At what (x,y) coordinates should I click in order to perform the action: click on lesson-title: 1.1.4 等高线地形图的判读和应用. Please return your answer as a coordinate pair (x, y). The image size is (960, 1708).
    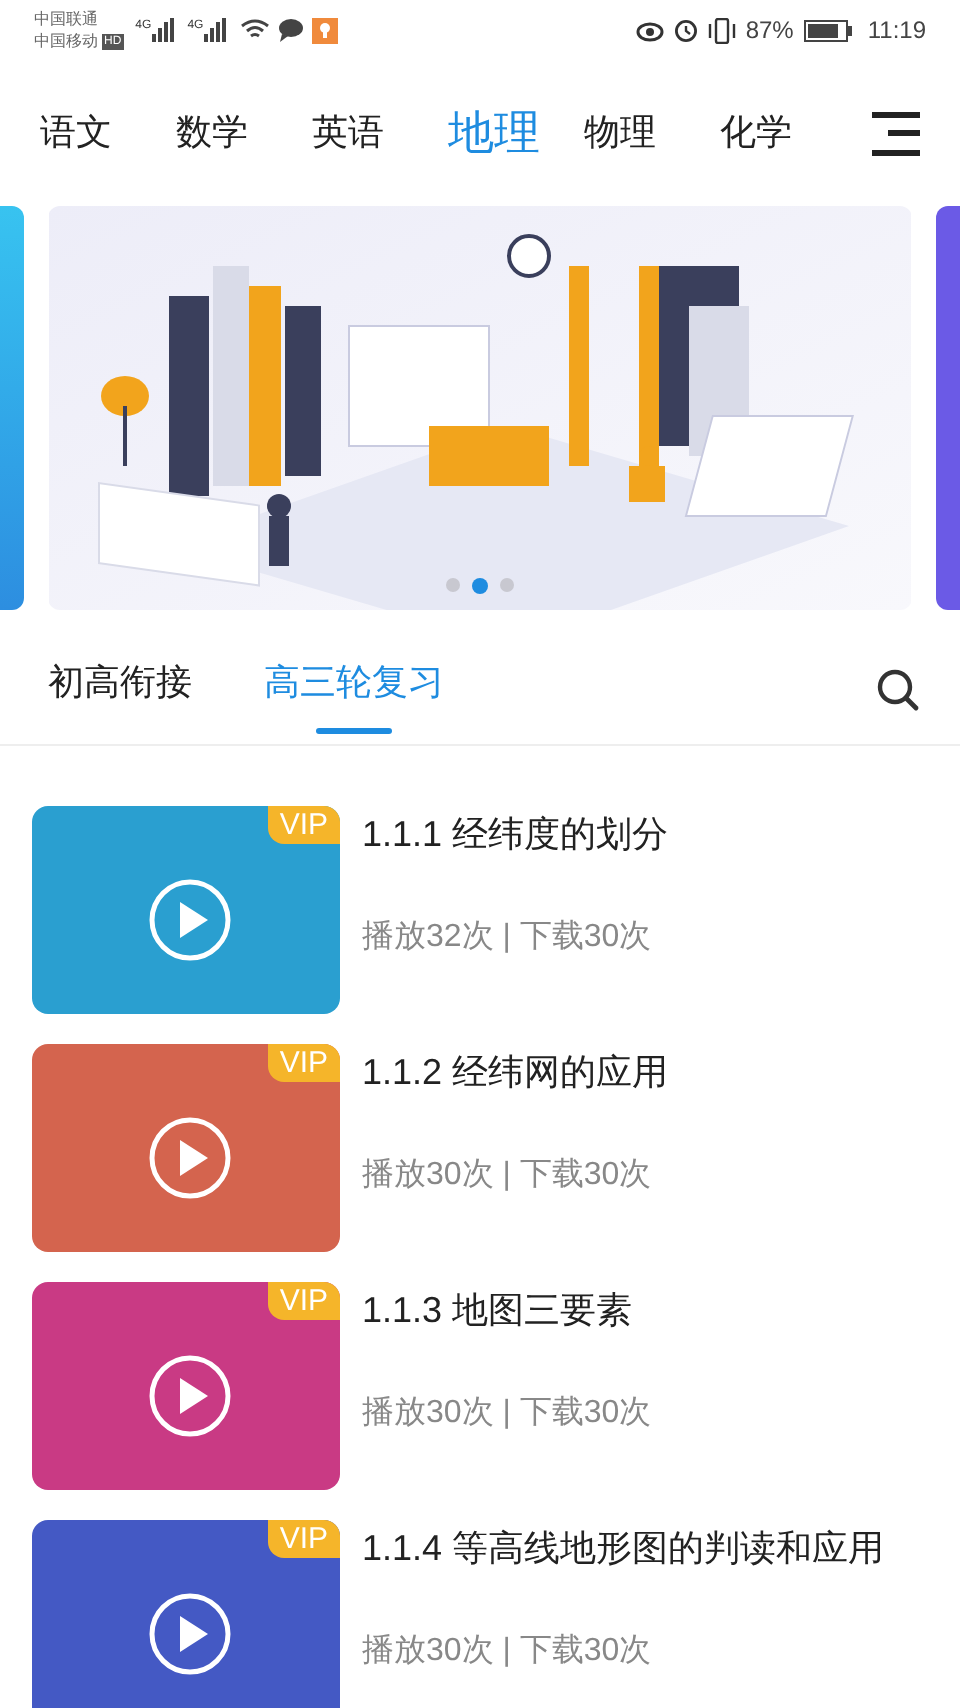
    Looking at the image, I should click on (623, 1548).